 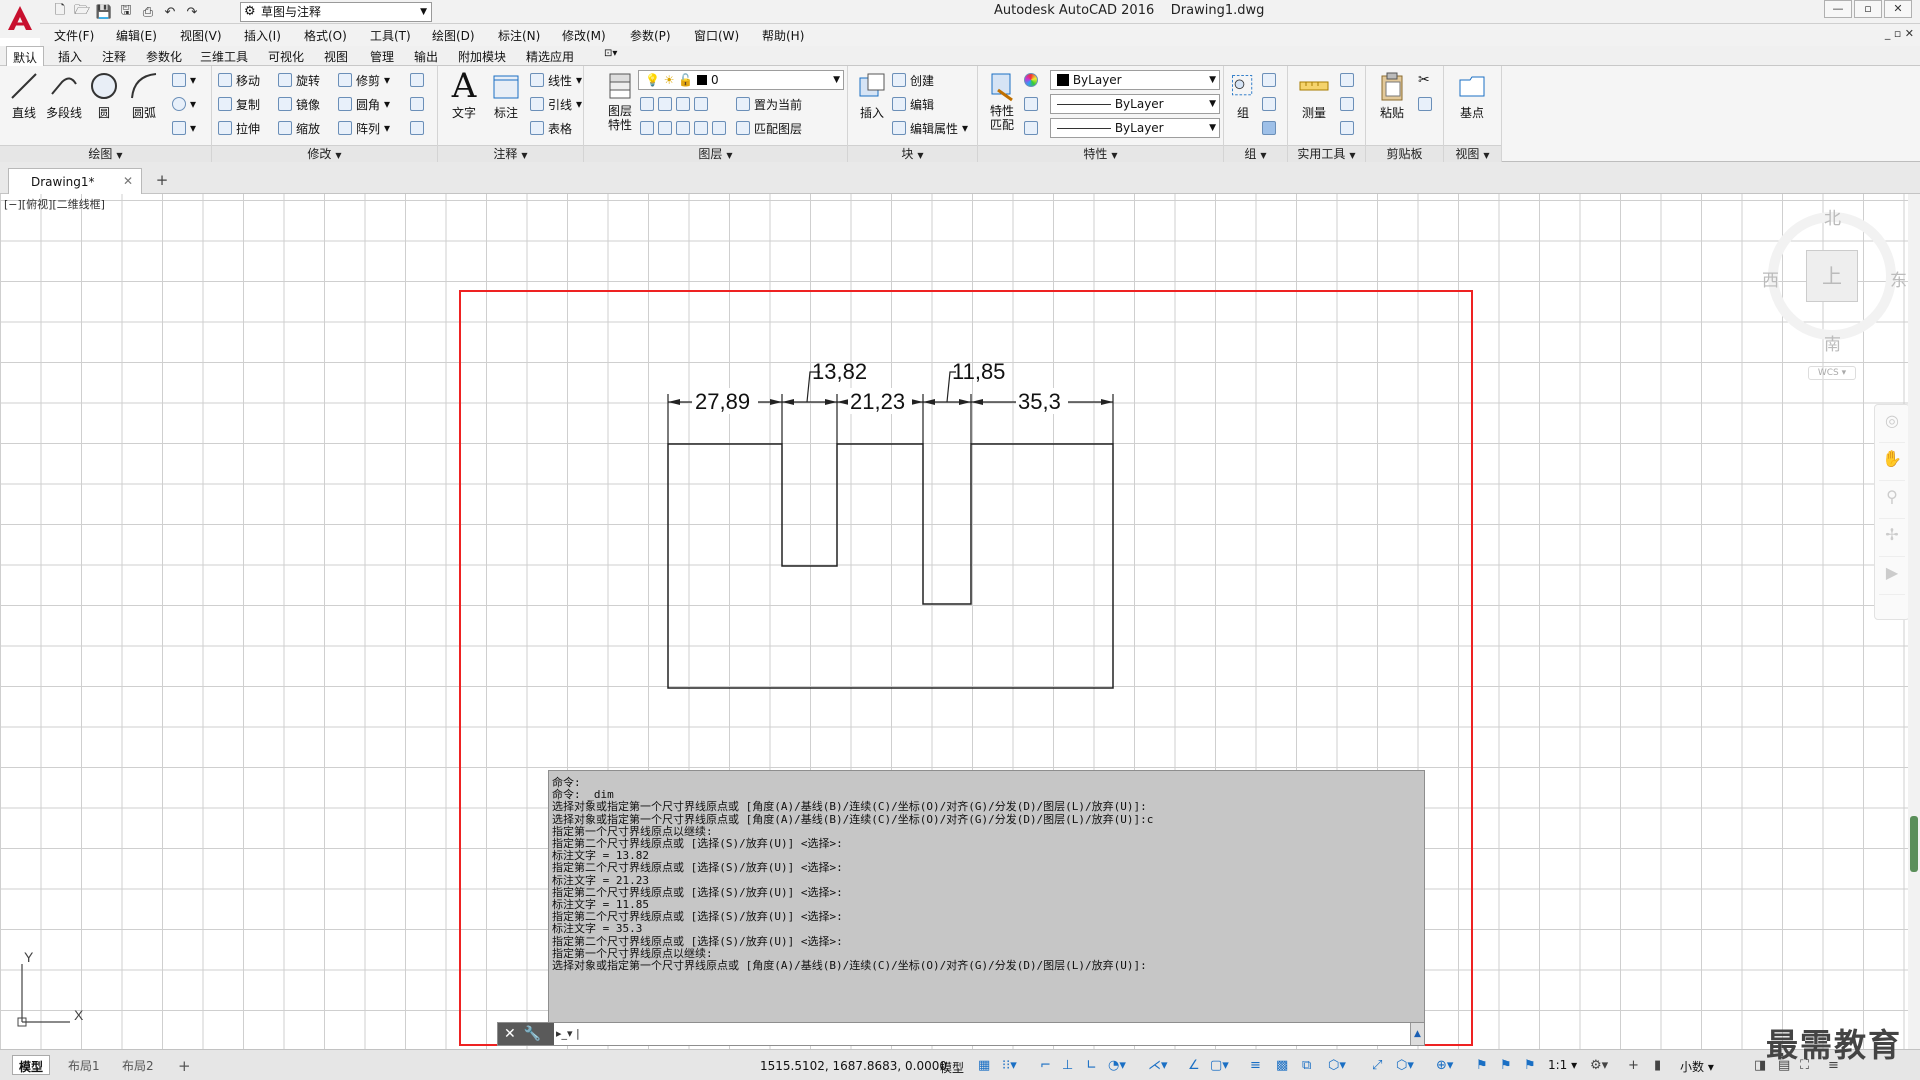 What do you see at coordinates (82, 11) in the screenshot?
I see `open-file-icon: 🗁` at bounding box center [82, 11].